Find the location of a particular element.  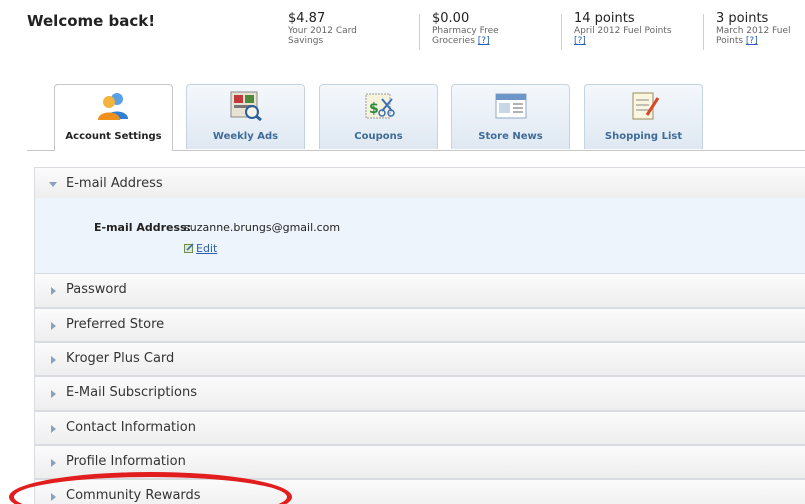

accordion-email-subscriptions: E-Mail Subscriptions is located at coordinates (419, 393).